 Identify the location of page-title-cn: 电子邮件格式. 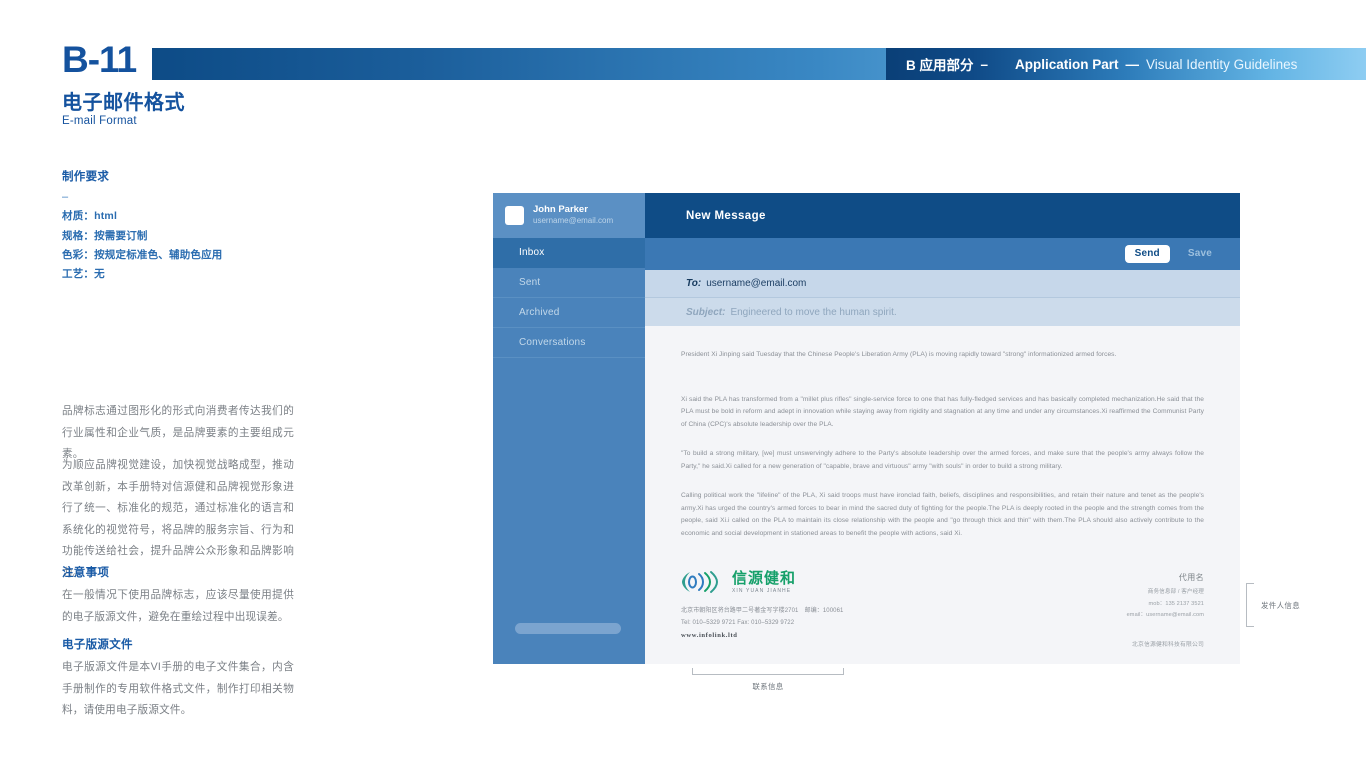
(123, 103).